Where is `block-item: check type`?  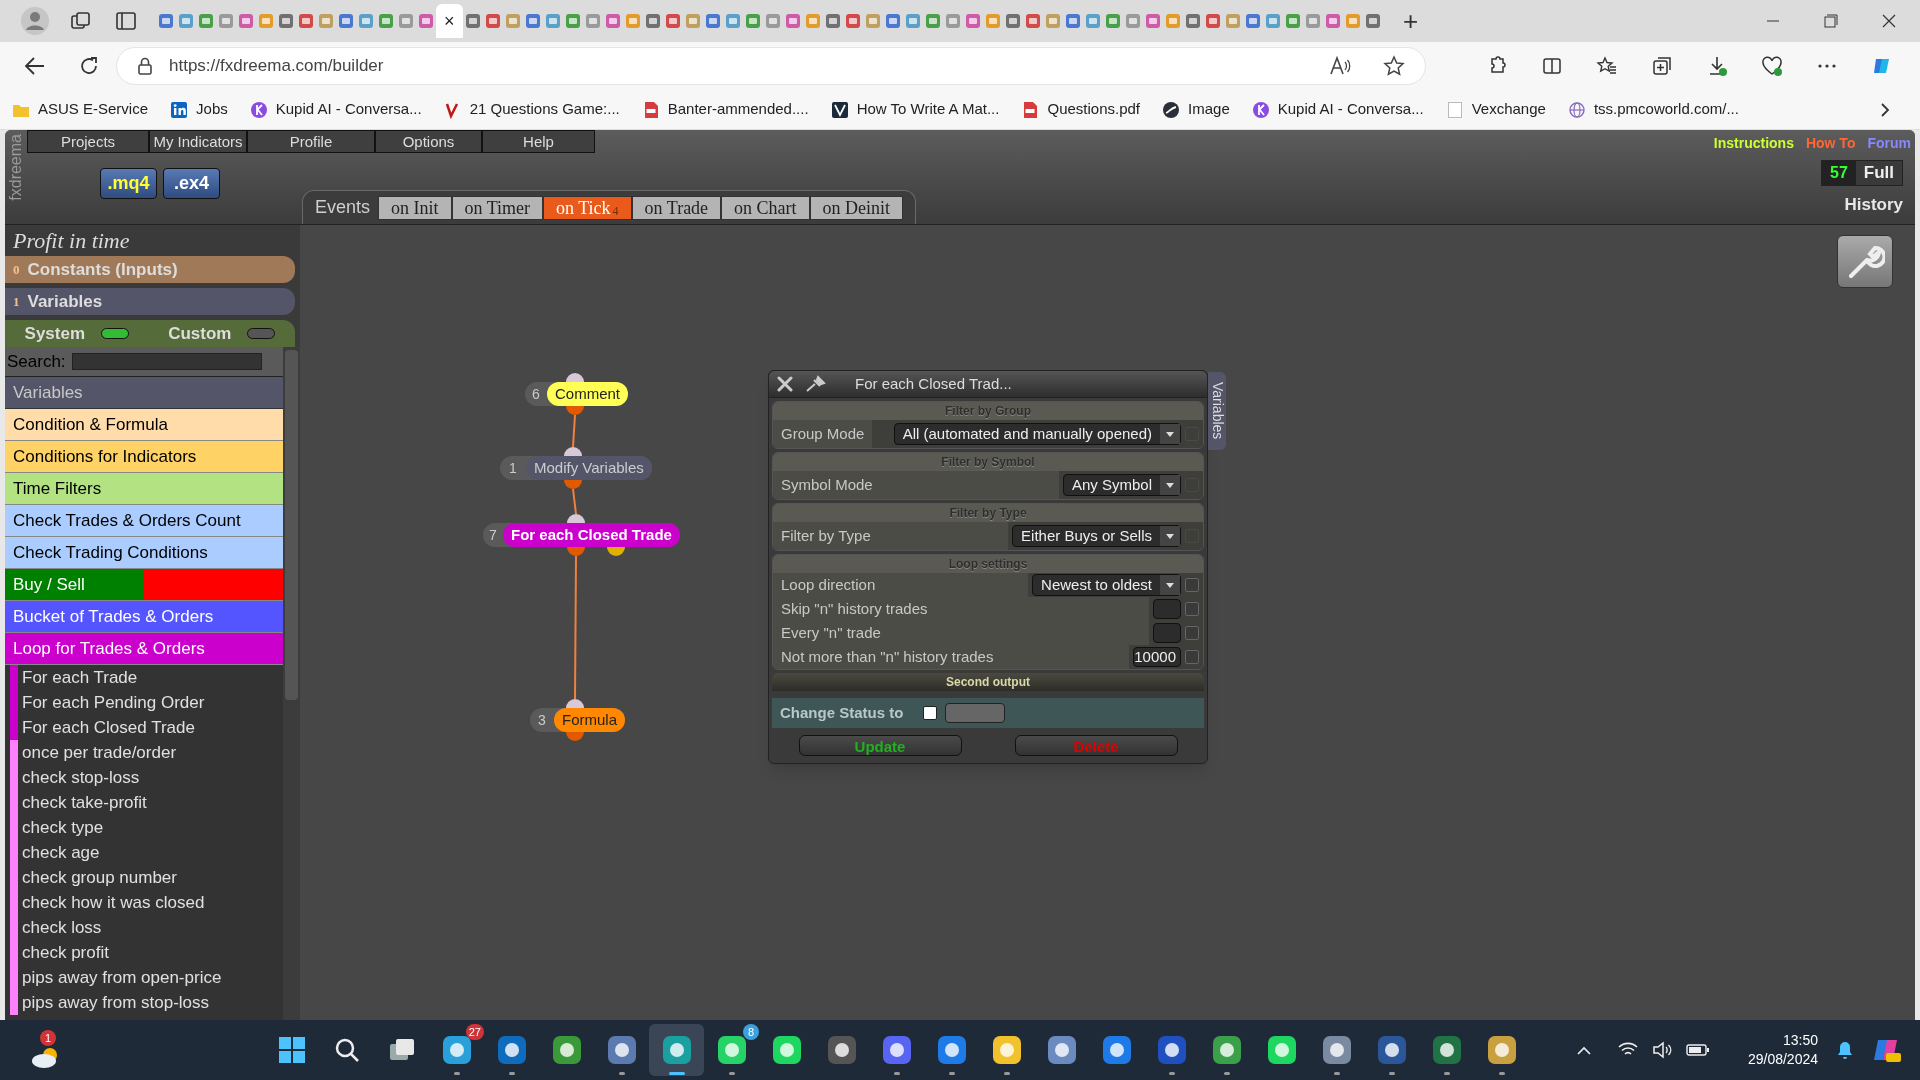 block-item: check type is located at coordinates (61, 827).